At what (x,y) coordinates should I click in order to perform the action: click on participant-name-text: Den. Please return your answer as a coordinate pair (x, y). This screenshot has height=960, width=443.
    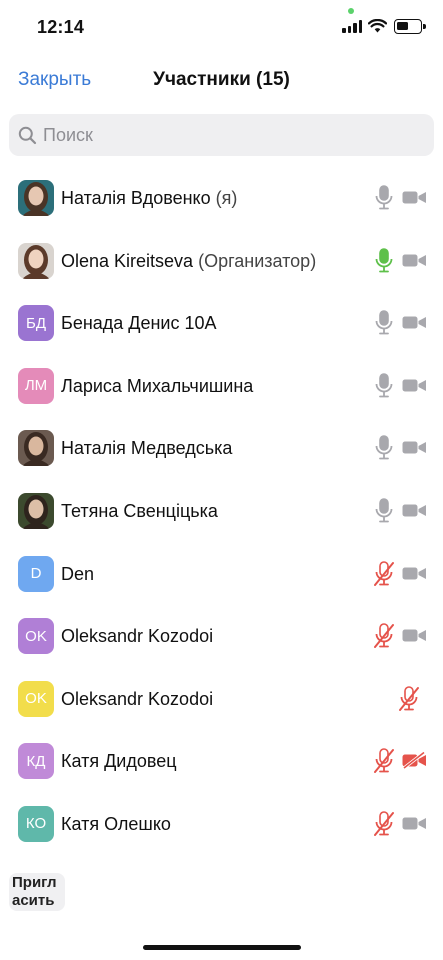
    Looking at the image, I should click on (78, 573).